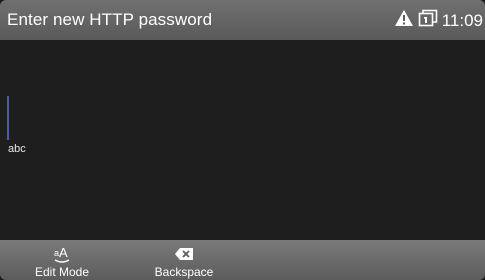 This screenshot has height=280, width=485. I want to click on backspace-label: Backspace, so click(184, 272).